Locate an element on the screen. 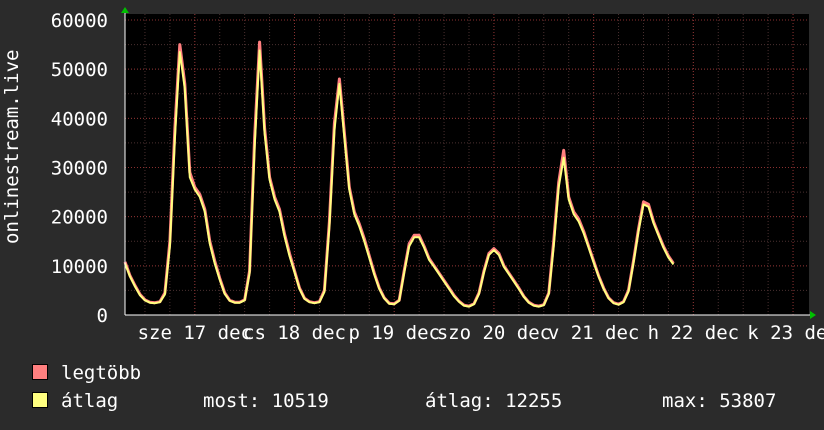 The width and height of the screenshot is (824, 430). x-tick-label: v 21 dec is located at coordinates (594, 333).